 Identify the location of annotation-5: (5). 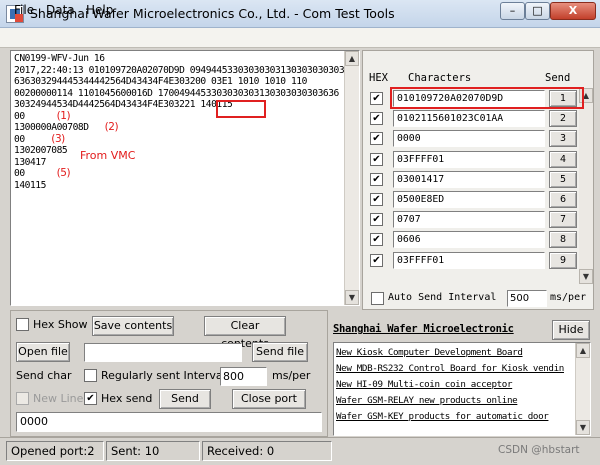
(63, 173).